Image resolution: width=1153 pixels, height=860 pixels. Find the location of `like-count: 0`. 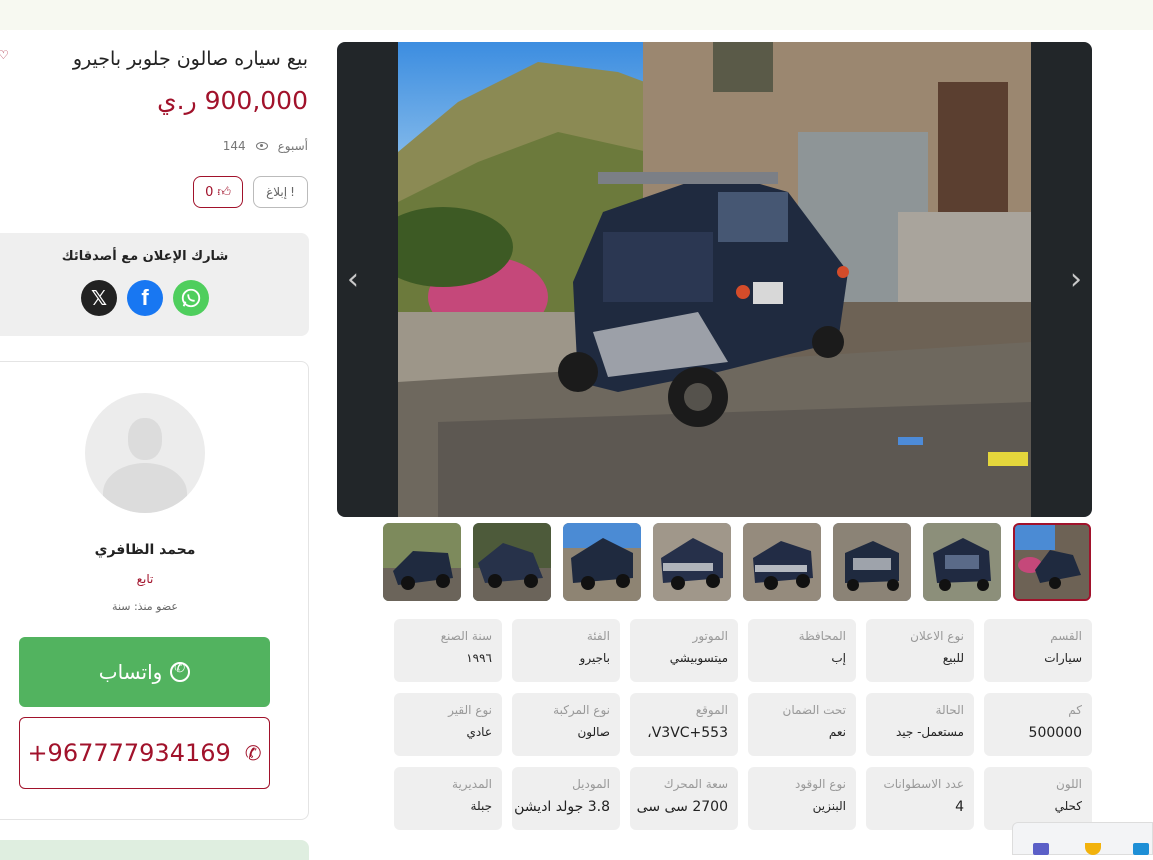

like-count: 0 is located at coordinates (209, 192).